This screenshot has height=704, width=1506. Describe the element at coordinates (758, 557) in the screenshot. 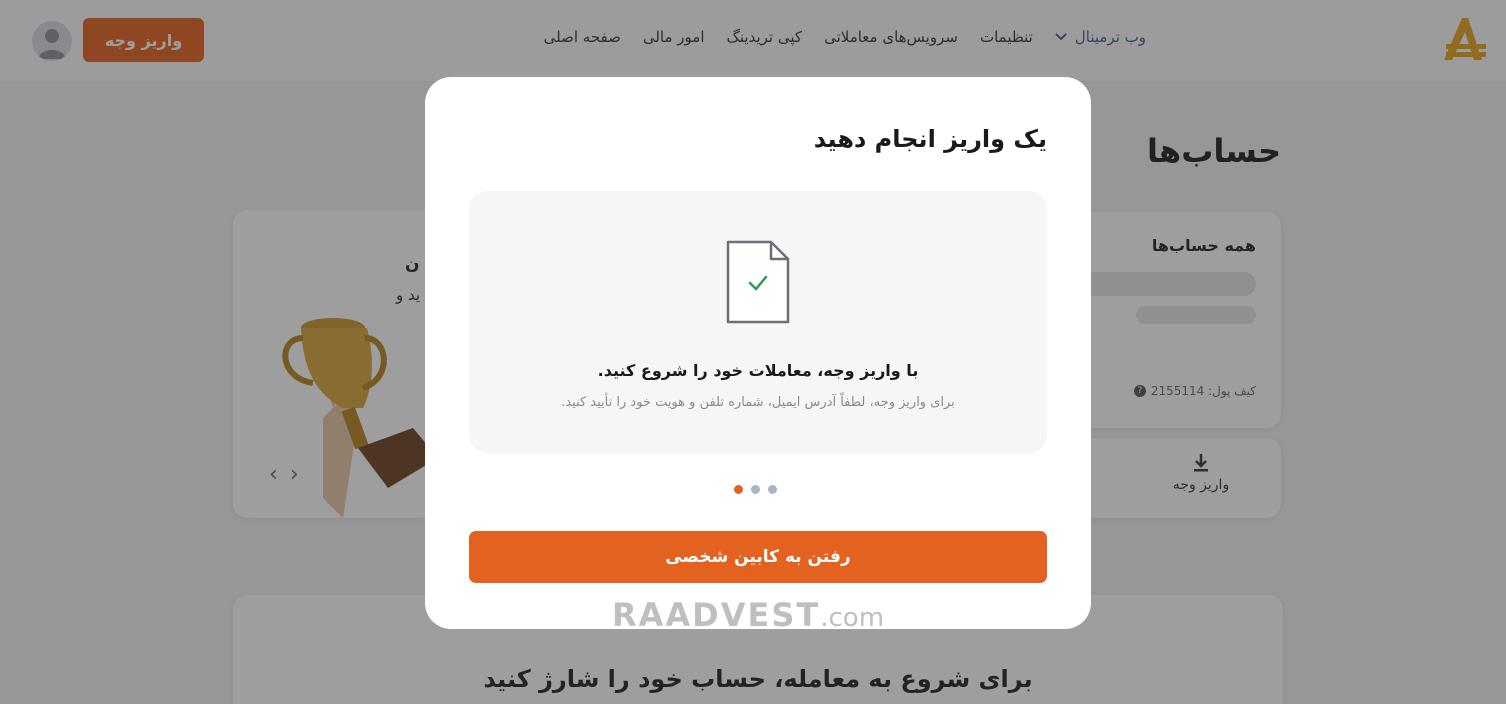

I see `go-to-personal-cabinet-button: رفتن به کابین شخصی` at that location.